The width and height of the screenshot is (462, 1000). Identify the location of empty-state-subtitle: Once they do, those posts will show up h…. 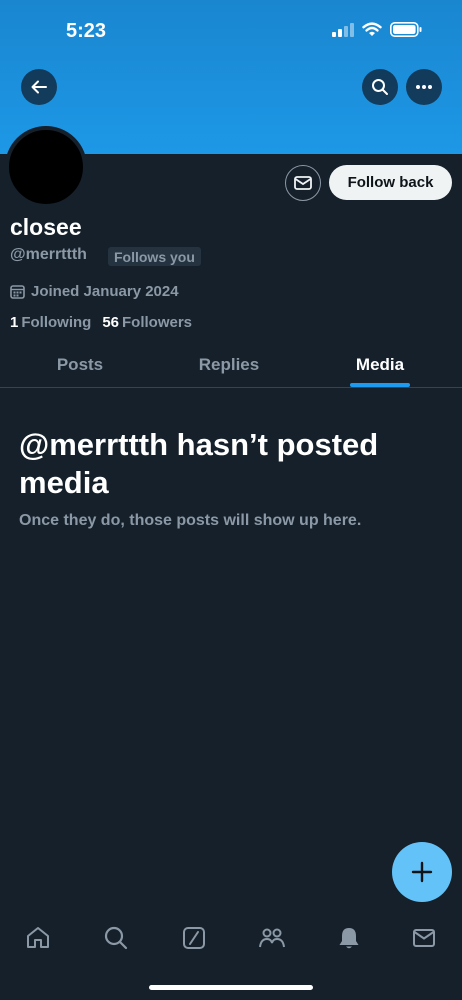
(190, 520).